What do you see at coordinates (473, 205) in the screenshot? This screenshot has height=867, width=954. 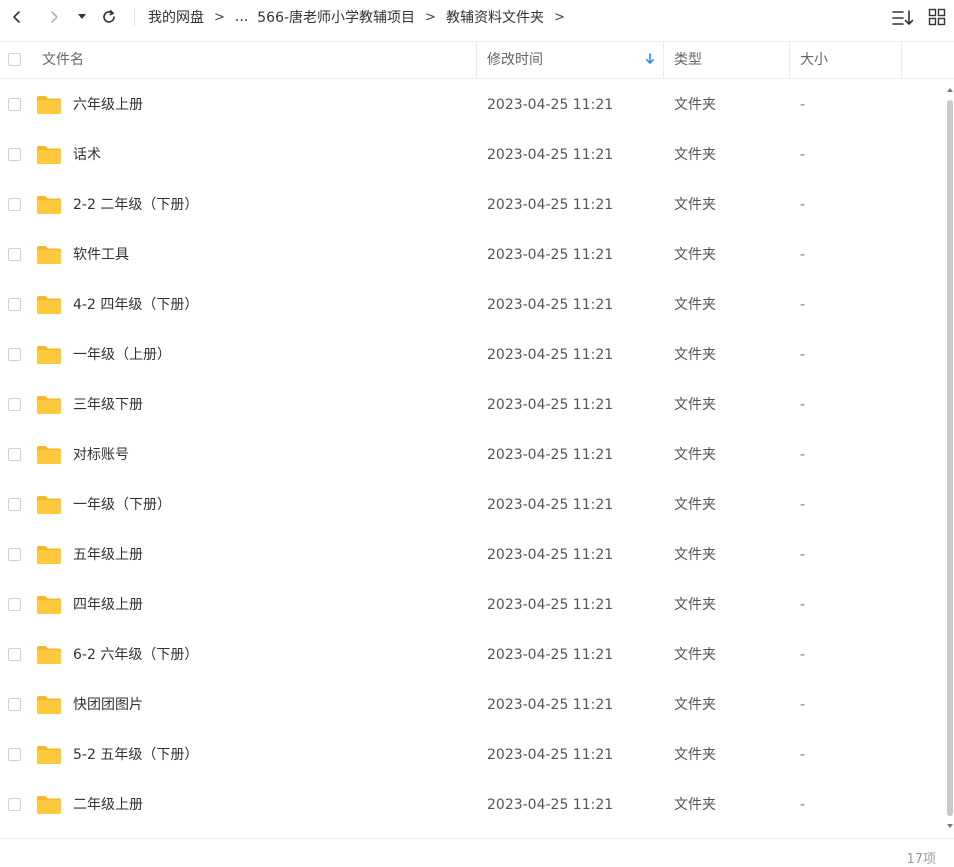 I see `file-row: 2-2 二年级（下册） 2023-04-25 11:21 文件夹 -` at bounding box center [473, 205].